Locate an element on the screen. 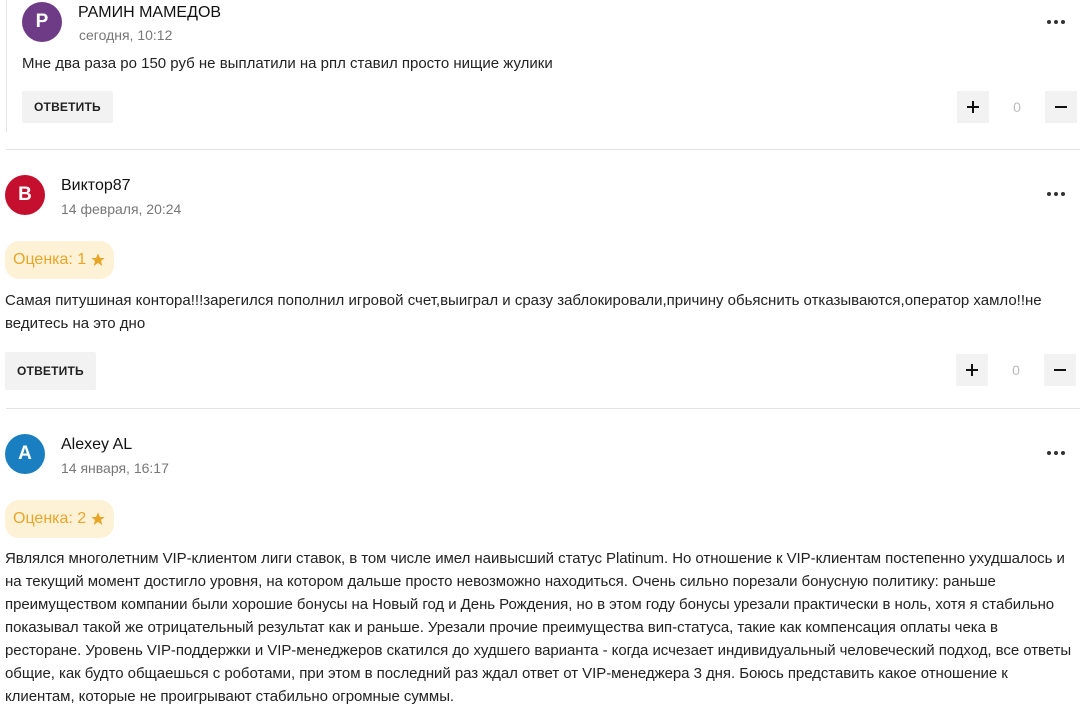 Image resolution: width=1080 pixels, height=713 pixels. rating-badge: Оценка: 2 is located at coordinates (60, 519).